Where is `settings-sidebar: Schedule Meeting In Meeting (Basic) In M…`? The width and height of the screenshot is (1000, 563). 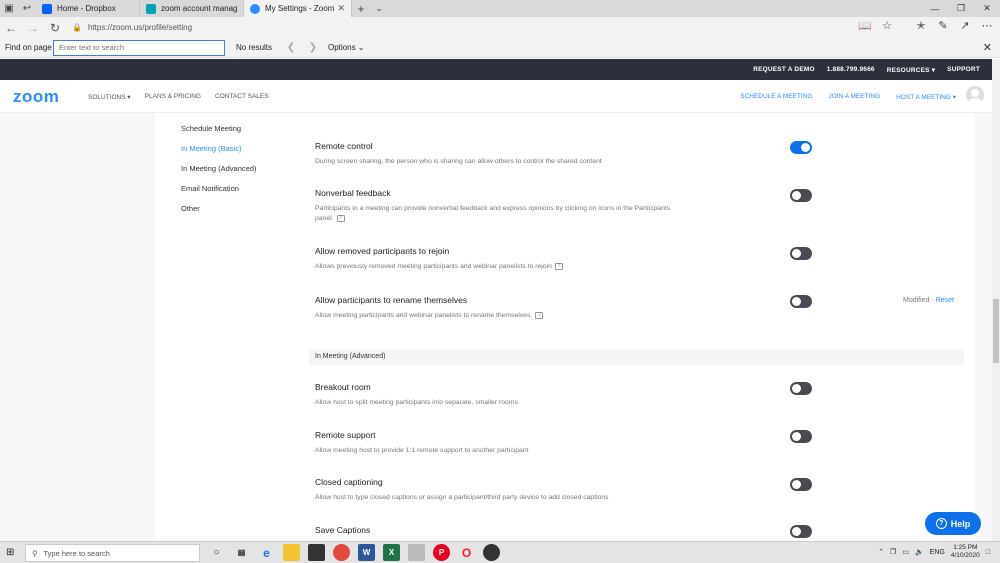 settings-sidebar: Schedule Meeting In Meeting (Basic) In M… is located at coordinates (218, 174).